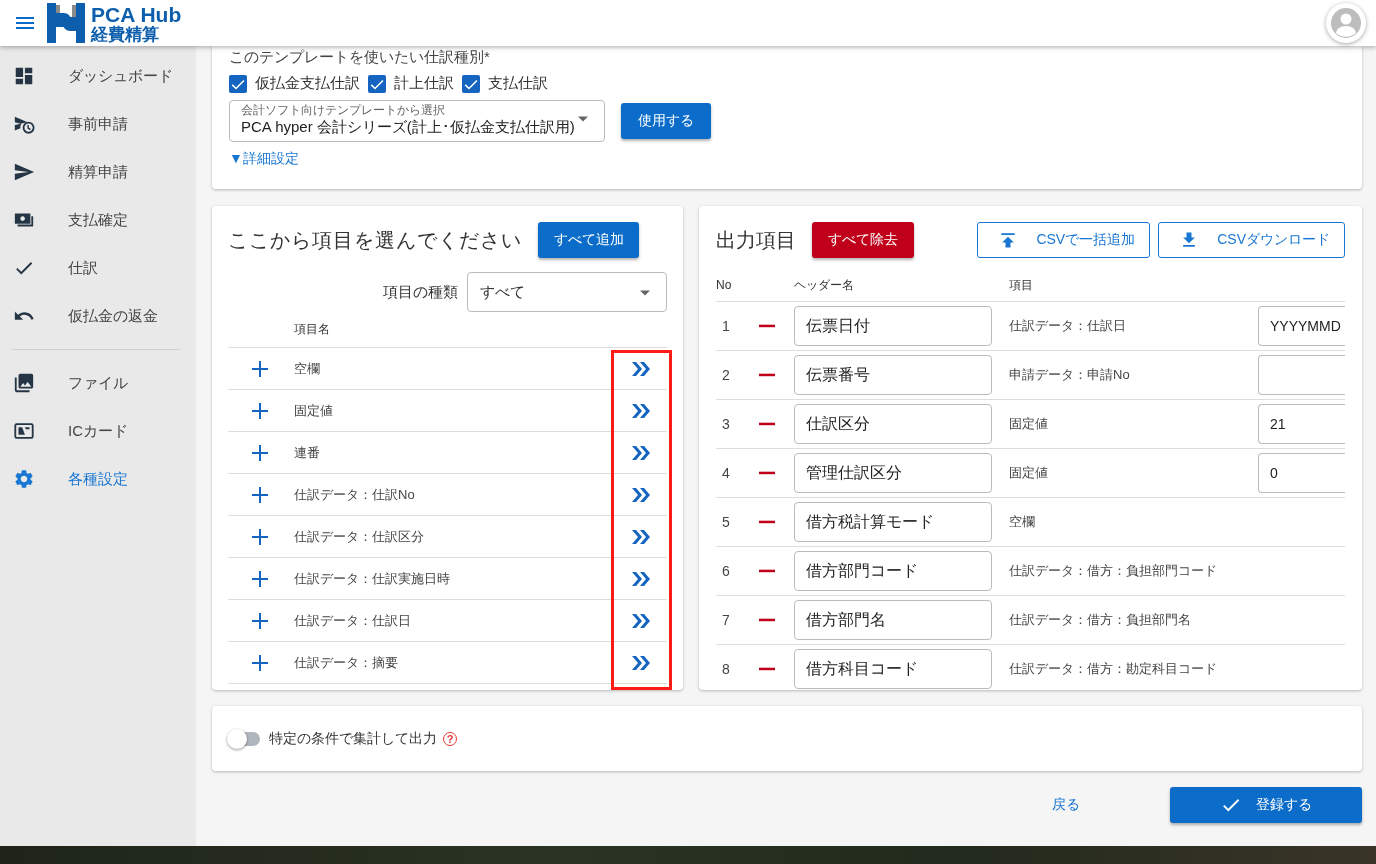  Describe the element at coordinates (1301, 473) in the screenshot. I see `value-input: 0` at that location.